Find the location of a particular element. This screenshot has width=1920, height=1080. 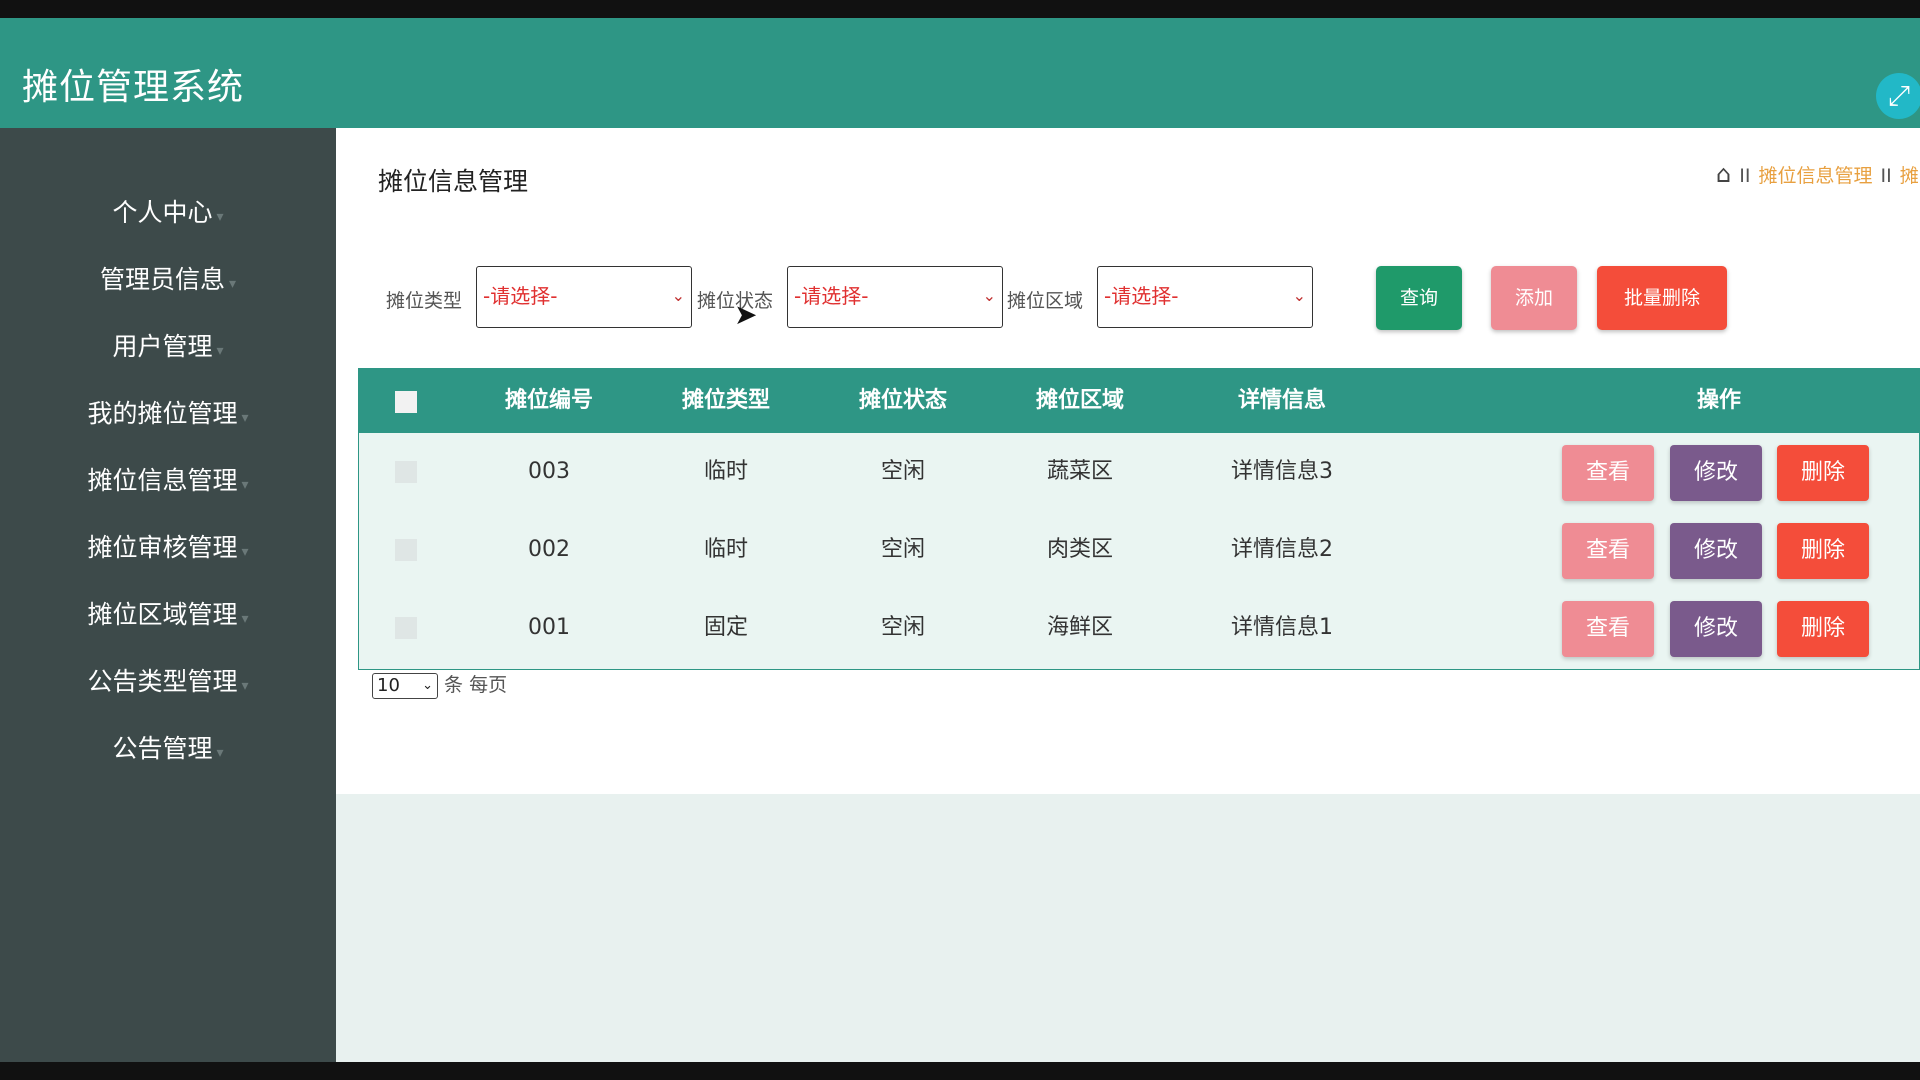

sidebar-item-stall-review-management: 摊位审核管理 ▾ is located at coordinates (168, 548).